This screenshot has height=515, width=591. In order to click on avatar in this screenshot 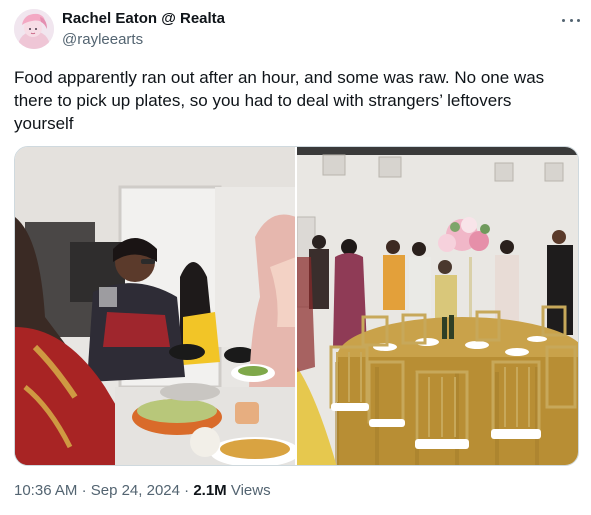, I will do `click(34, 29)`.